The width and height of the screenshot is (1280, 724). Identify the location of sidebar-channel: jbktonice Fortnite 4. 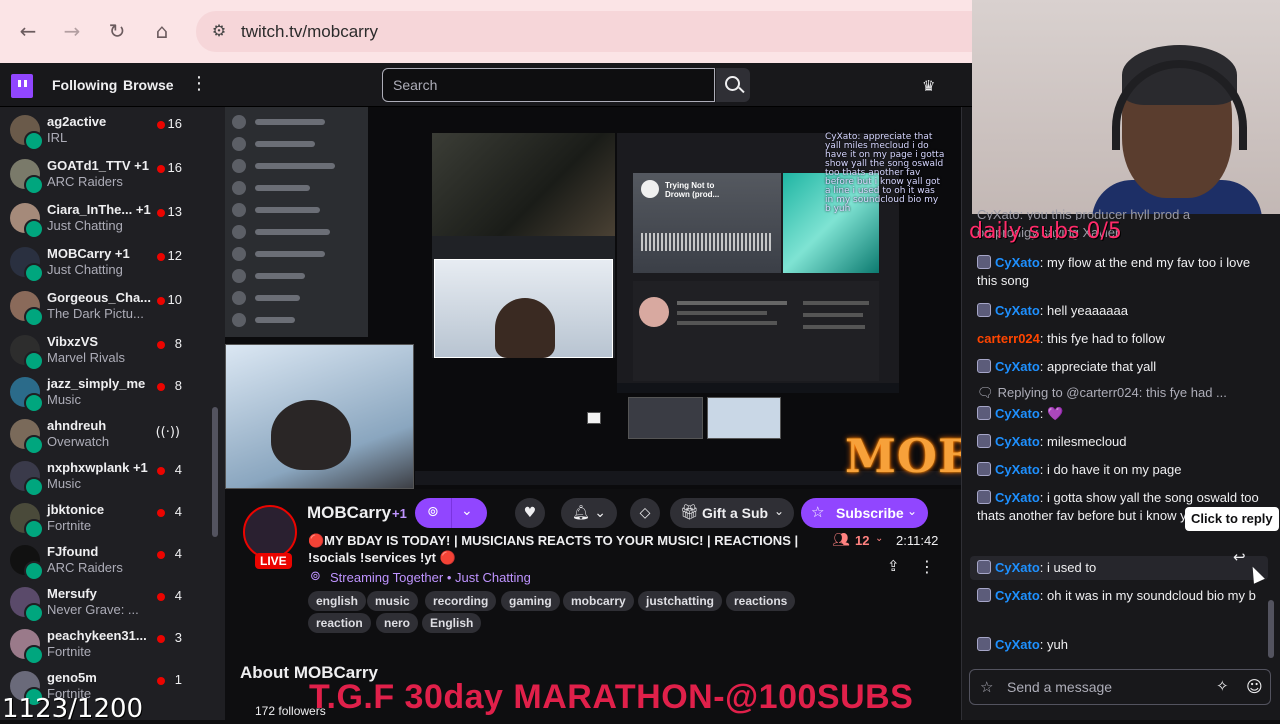
(105, 518).